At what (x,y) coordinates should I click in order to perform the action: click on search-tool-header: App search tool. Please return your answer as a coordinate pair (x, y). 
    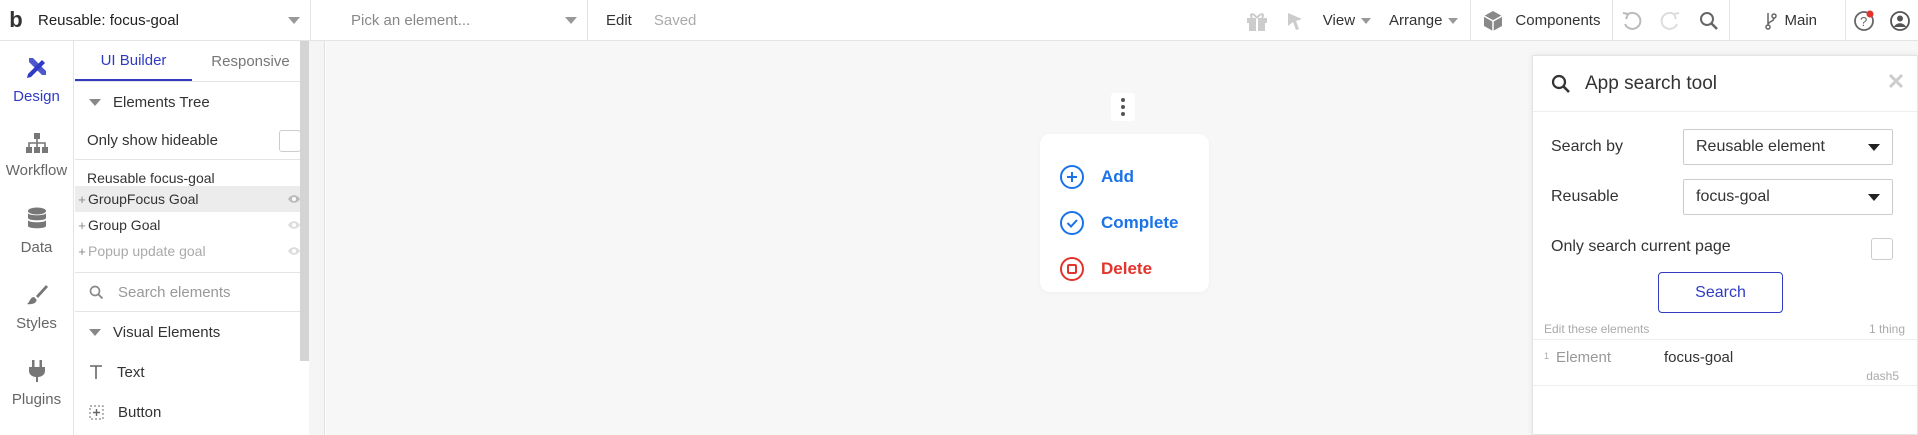
    Looking at the image, I should click on (1725, 84).